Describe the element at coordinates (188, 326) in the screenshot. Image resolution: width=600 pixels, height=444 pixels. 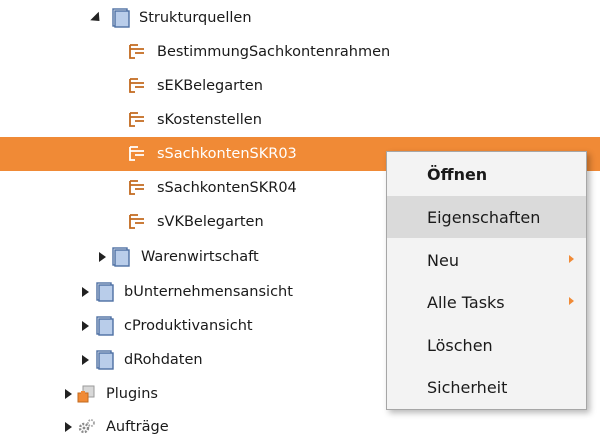
I see `tree-node-label: cProduktivansicht` at that location.